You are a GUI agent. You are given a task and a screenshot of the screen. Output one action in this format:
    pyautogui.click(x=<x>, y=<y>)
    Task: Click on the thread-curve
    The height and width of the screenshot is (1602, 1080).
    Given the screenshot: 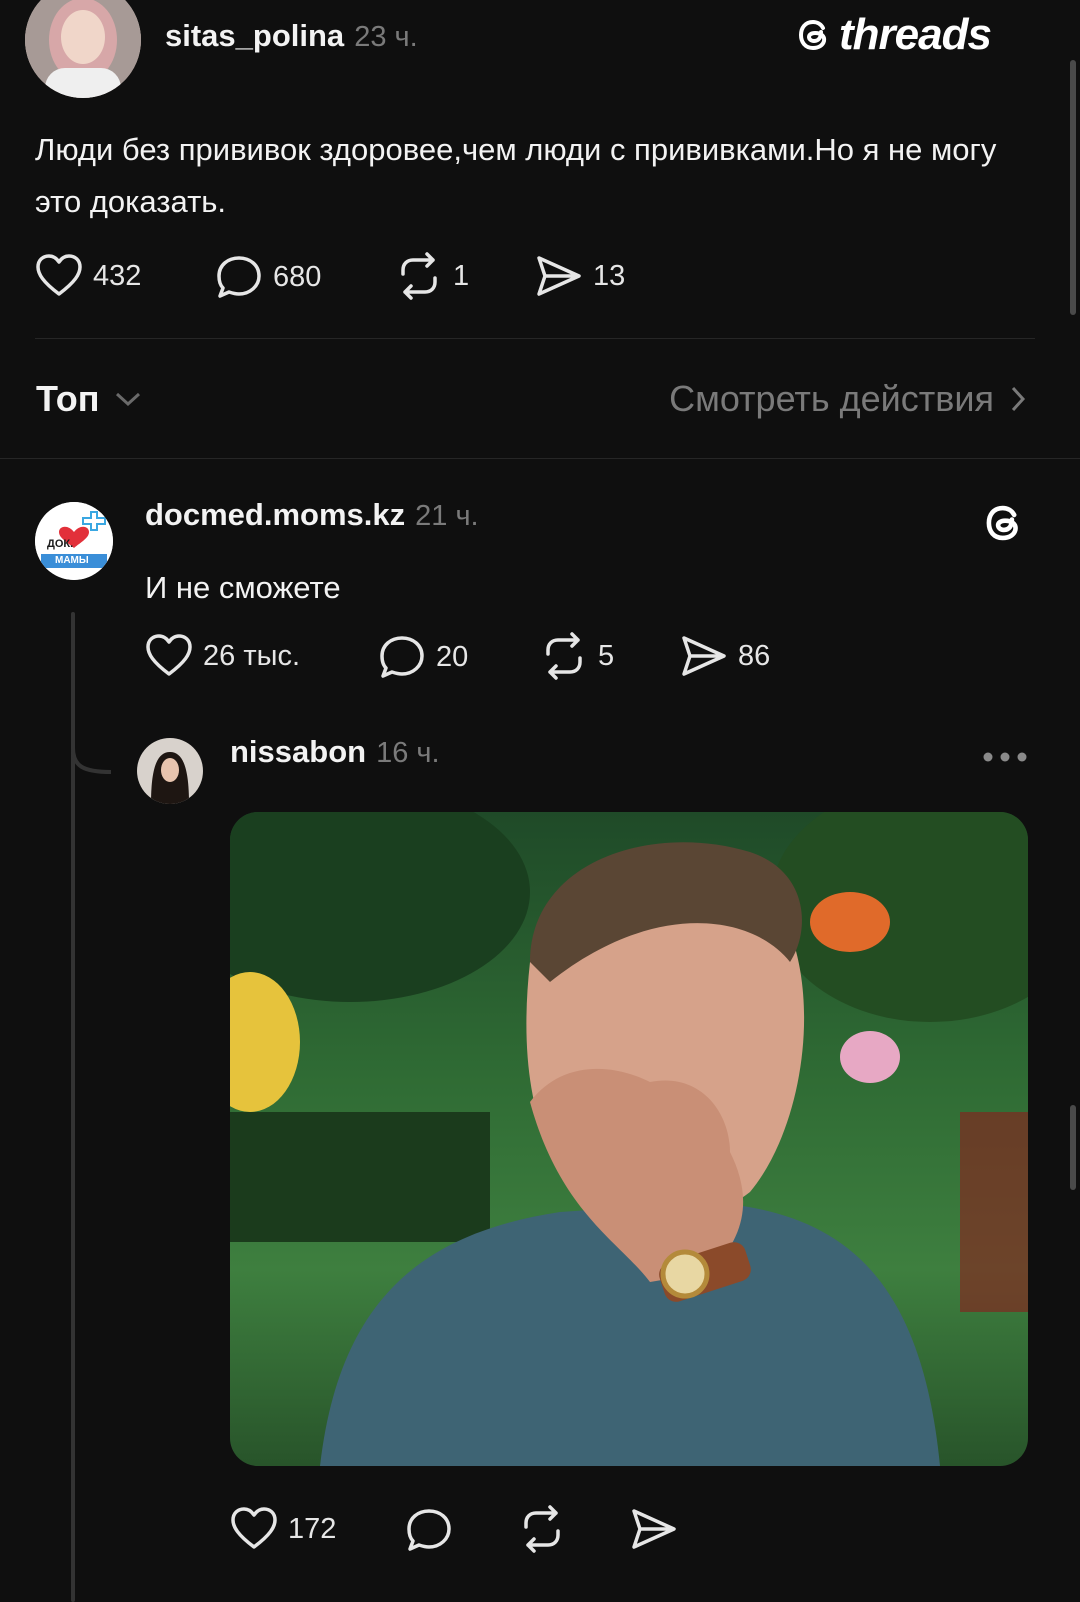 What is the action you would take?
    pyautogui.click(x=91, y=761)
    